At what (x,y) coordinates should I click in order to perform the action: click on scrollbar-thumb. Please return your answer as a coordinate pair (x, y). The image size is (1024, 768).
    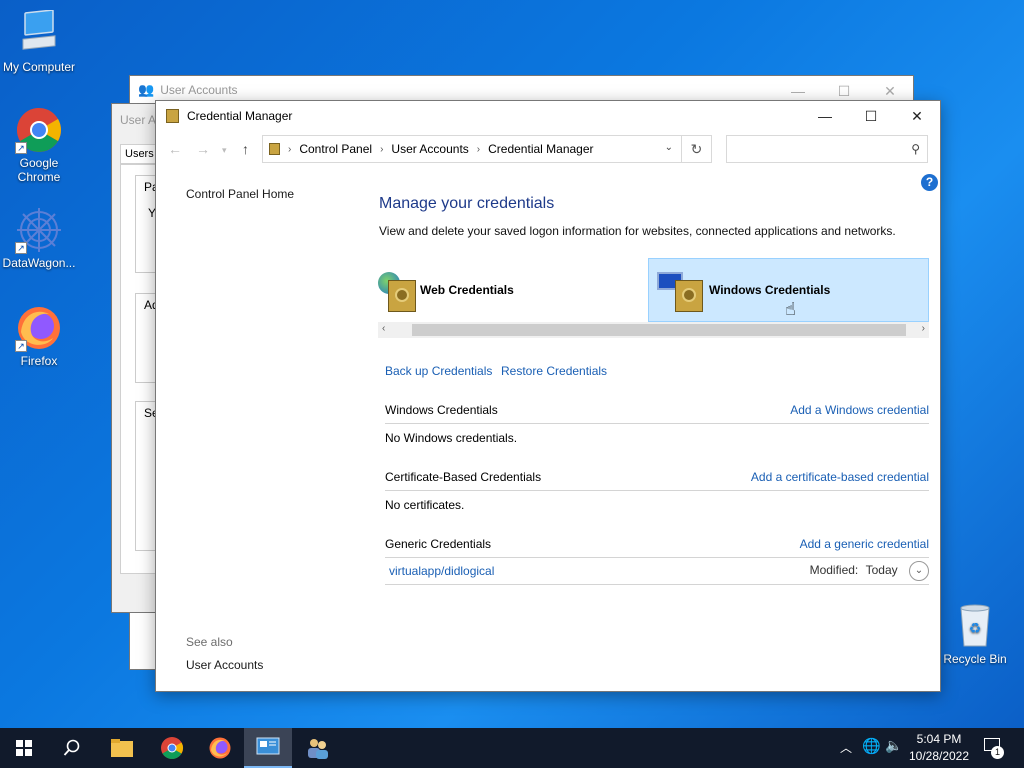
    Looking at the image, I should click on (659, 330).